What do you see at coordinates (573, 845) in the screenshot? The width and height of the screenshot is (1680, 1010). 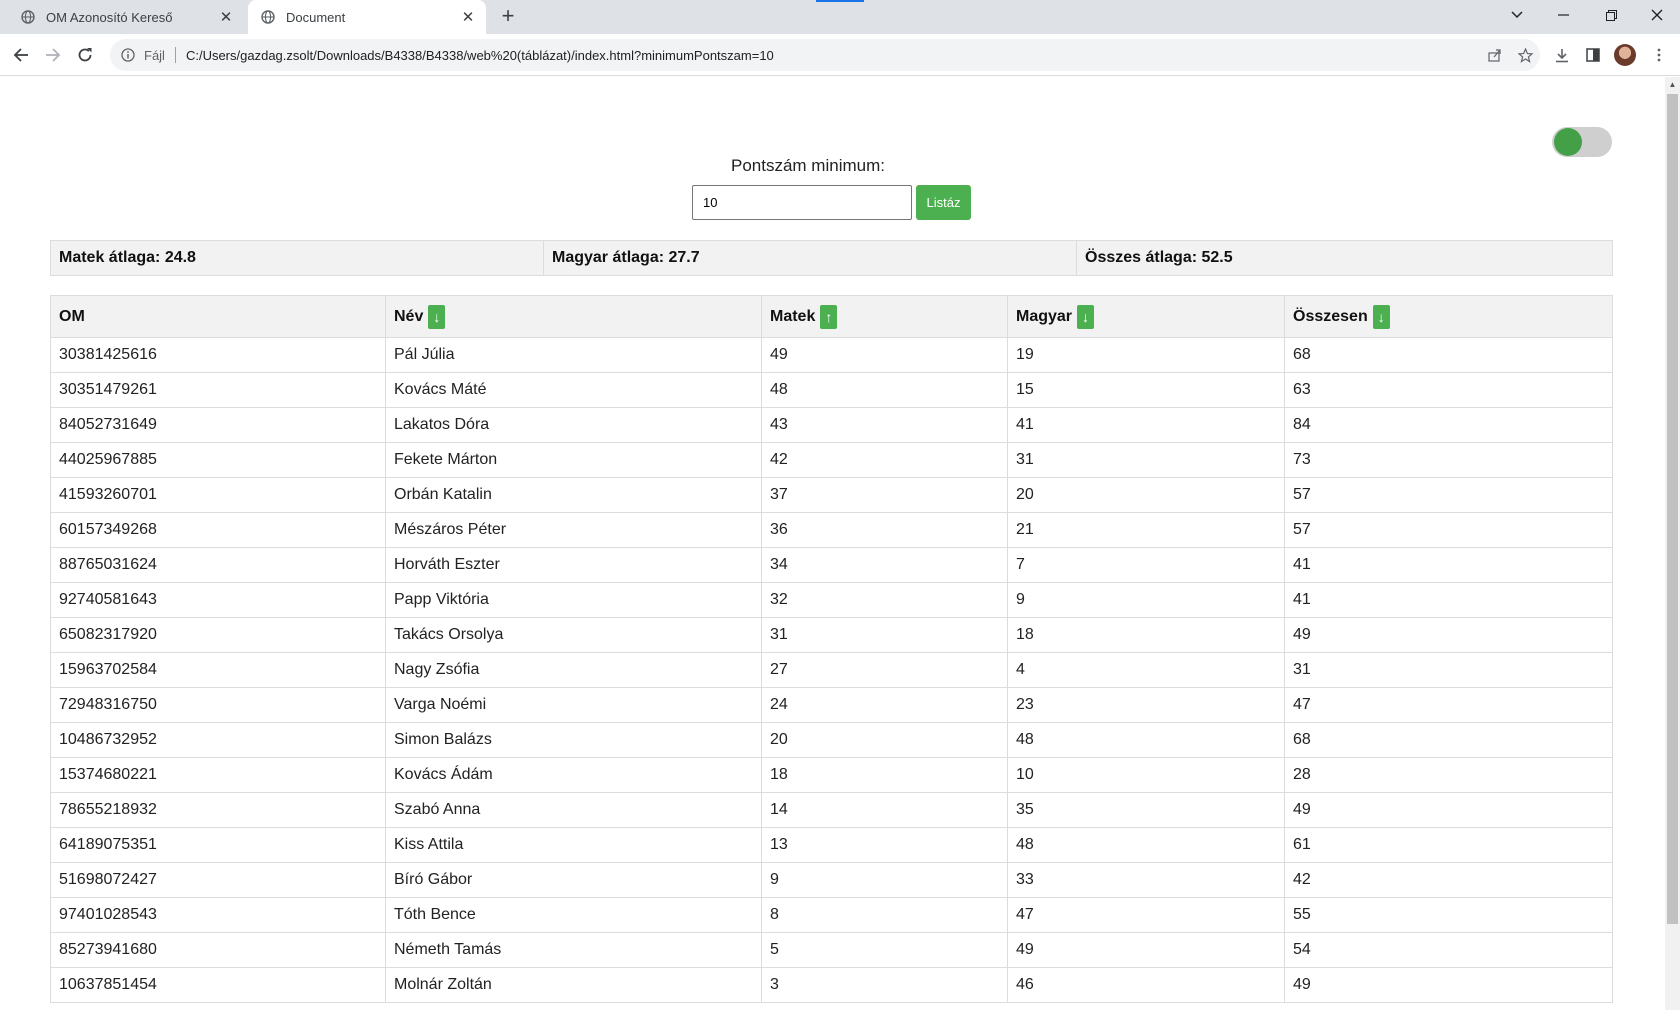 I see `name-cell: Kiss Attila` at bounding box center [573, 845].